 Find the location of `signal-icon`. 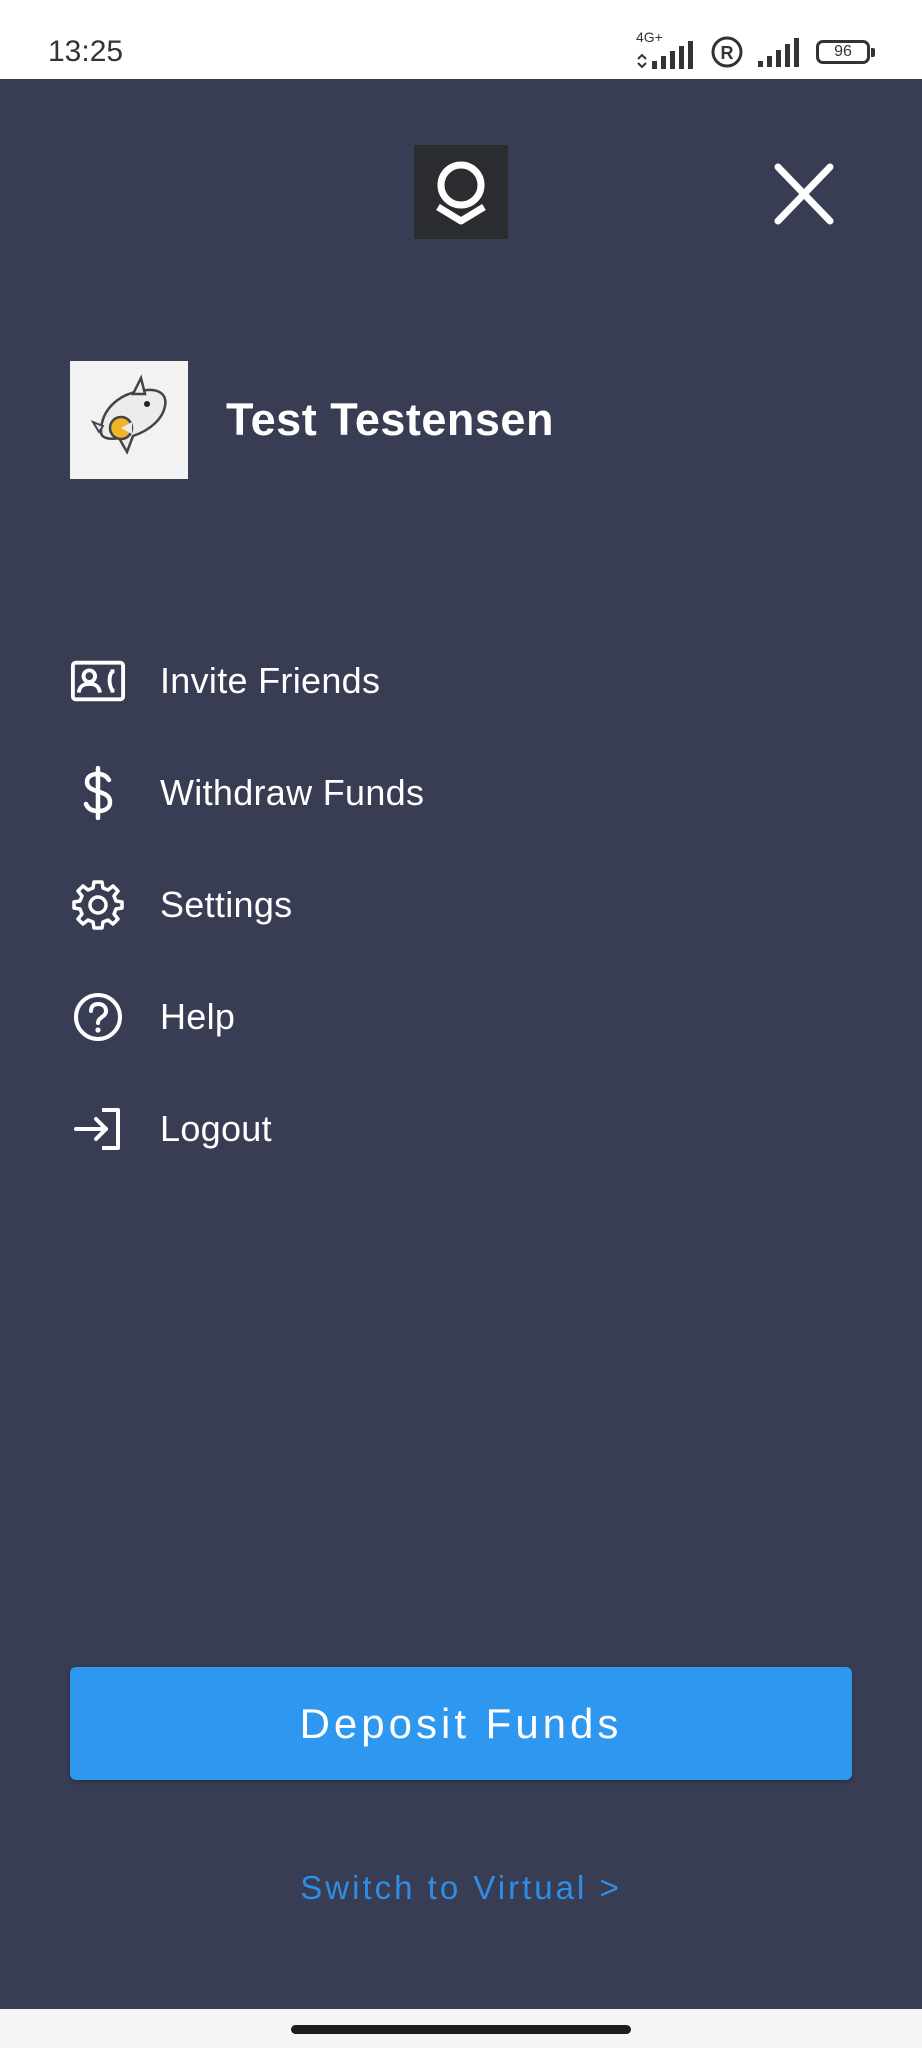

signal-icon is located at coordinates (778, 52).